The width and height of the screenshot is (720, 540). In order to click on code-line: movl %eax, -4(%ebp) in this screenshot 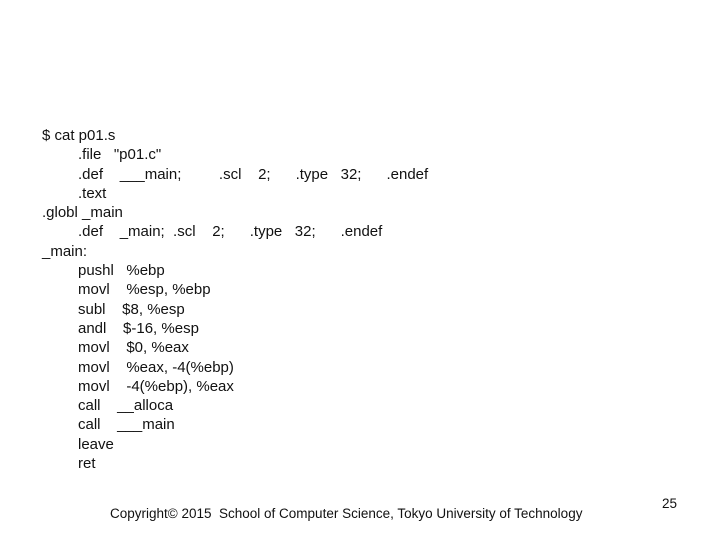, I will do `click(156, 367)`.